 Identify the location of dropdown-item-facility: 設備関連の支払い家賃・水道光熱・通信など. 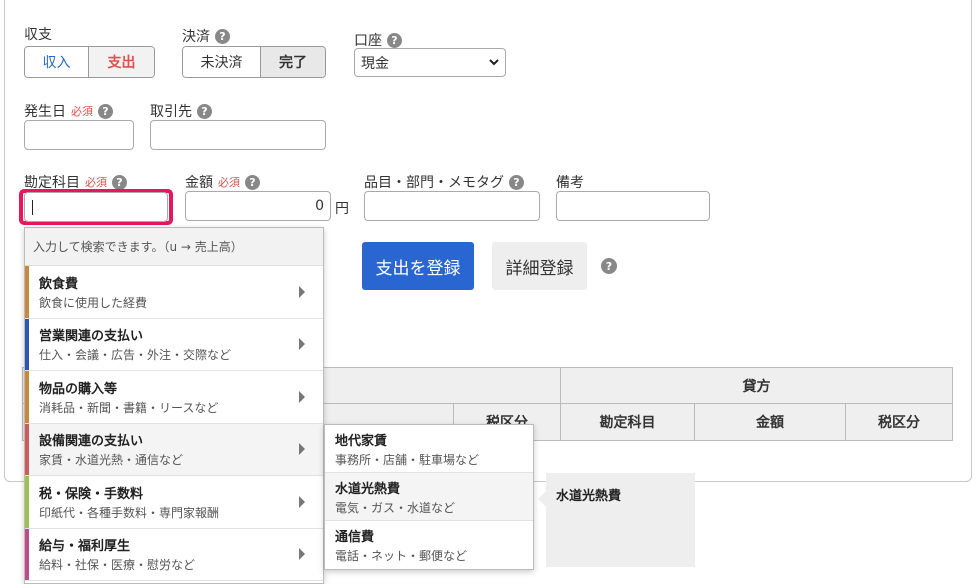
(174, 449).